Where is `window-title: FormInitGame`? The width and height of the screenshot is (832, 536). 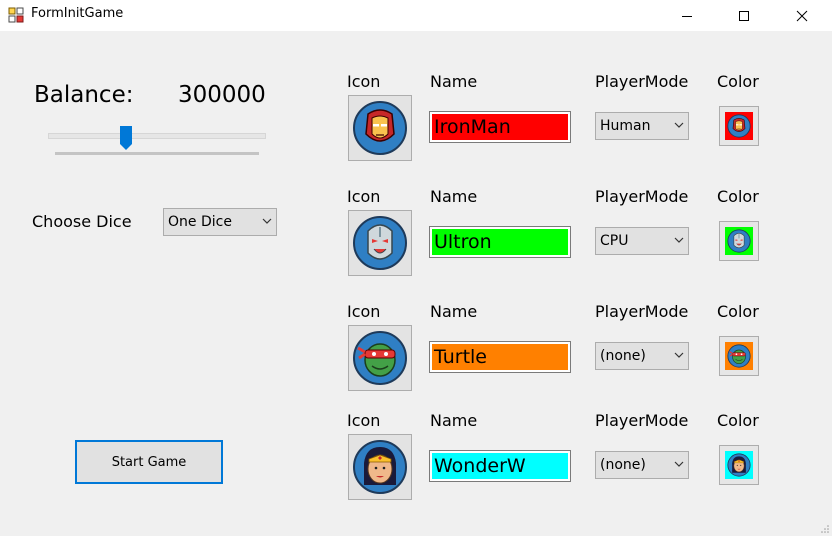
window-title: FormInitGame is located at coordinates (77, 13).